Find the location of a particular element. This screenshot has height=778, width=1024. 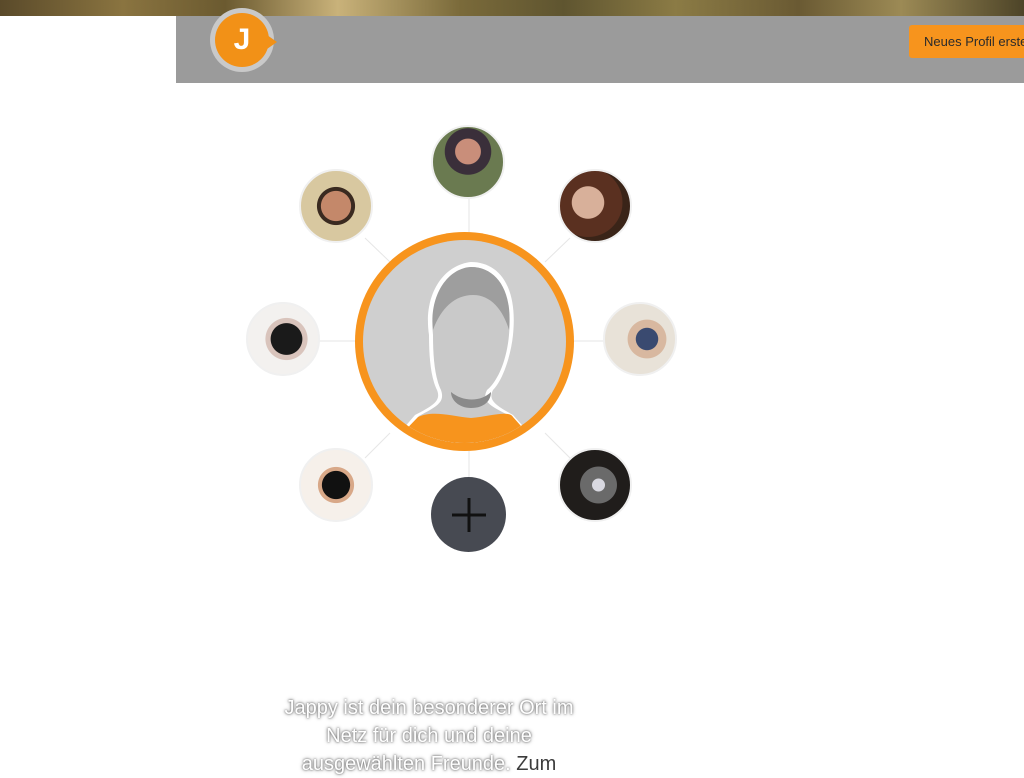

friend-avatar-top is located at coordinates (468, 162).